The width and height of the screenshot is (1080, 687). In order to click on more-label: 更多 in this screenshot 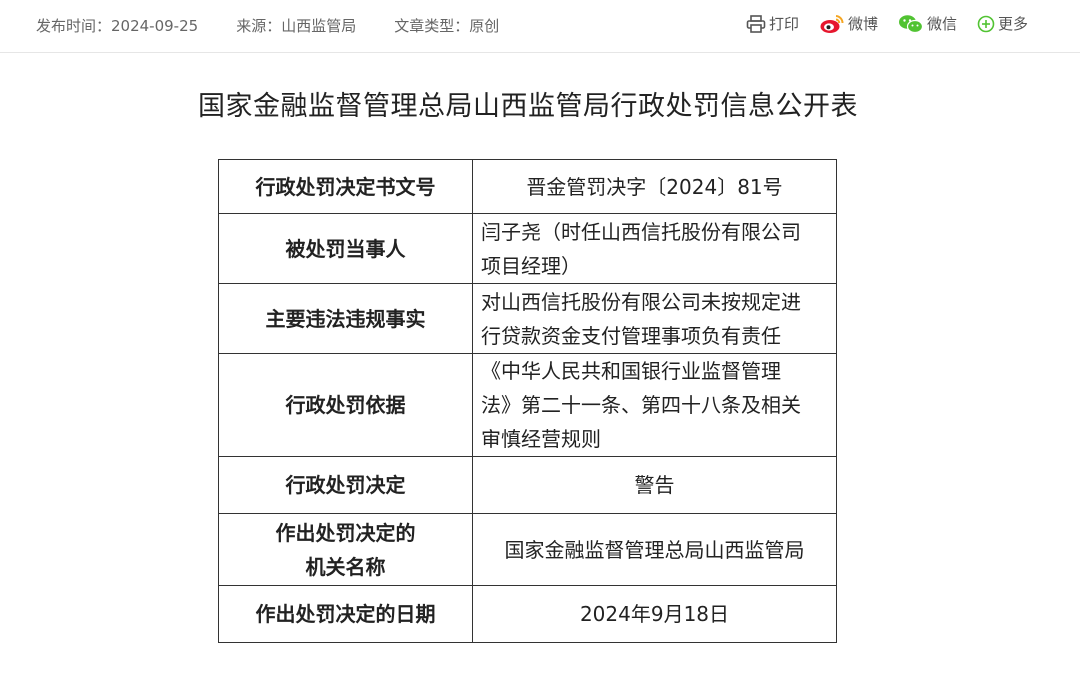, I will do `click(1012, 24)`.